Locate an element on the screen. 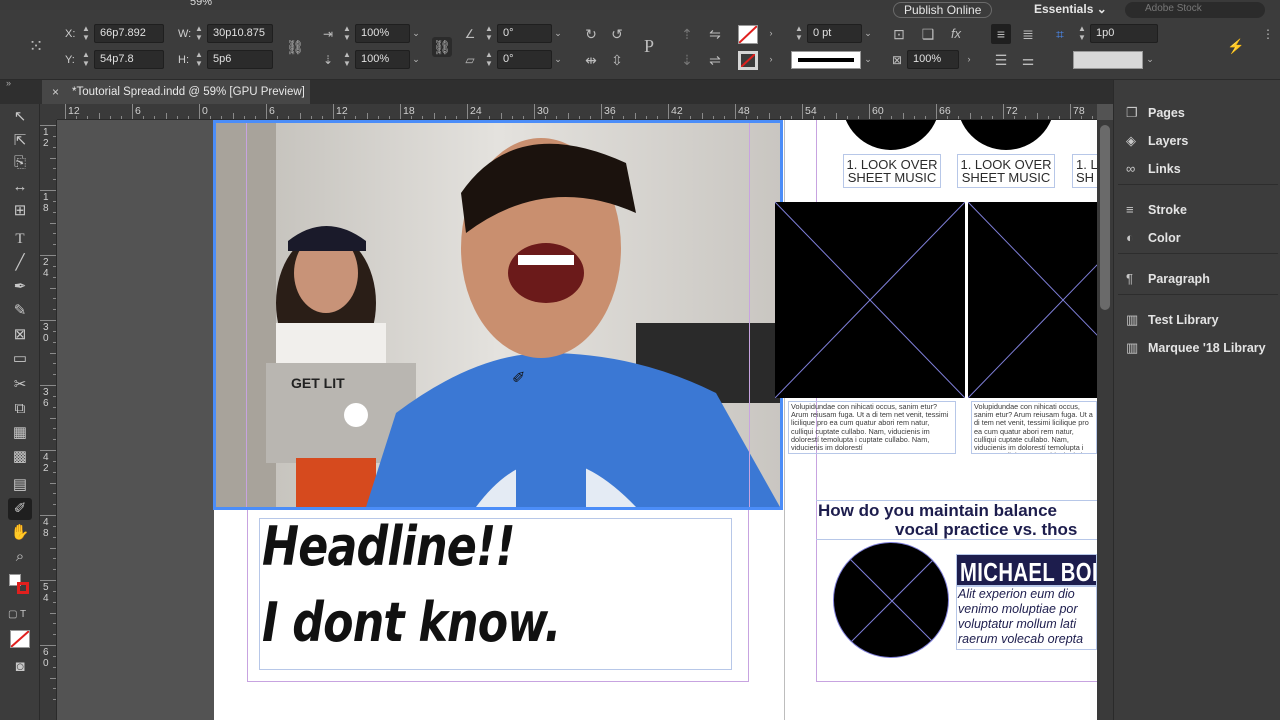 This screenshot has width=1280, height=720. shear-field: 0° is located at coordinates (524, 59).